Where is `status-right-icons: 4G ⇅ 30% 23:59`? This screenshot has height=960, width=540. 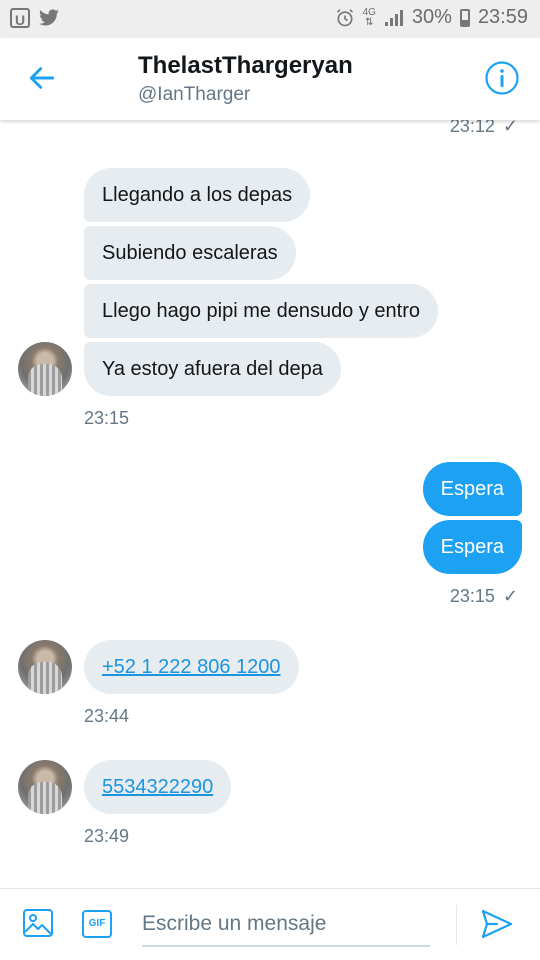
status-right-icons: 4G ⇅ 30% 23:59 is located at coordinates (431, 17).